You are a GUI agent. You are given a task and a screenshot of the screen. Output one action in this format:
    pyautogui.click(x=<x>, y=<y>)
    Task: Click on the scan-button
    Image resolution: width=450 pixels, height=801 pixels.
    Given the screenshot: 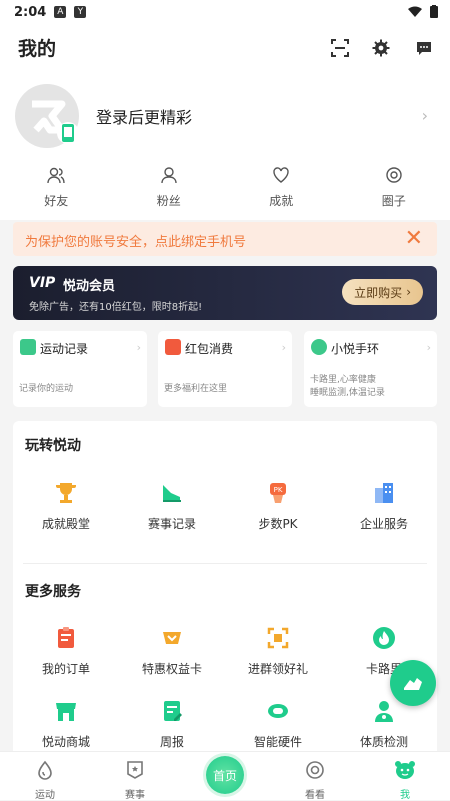 What is the action you would take?
    pyautogui.click(x=340, y=48)
    